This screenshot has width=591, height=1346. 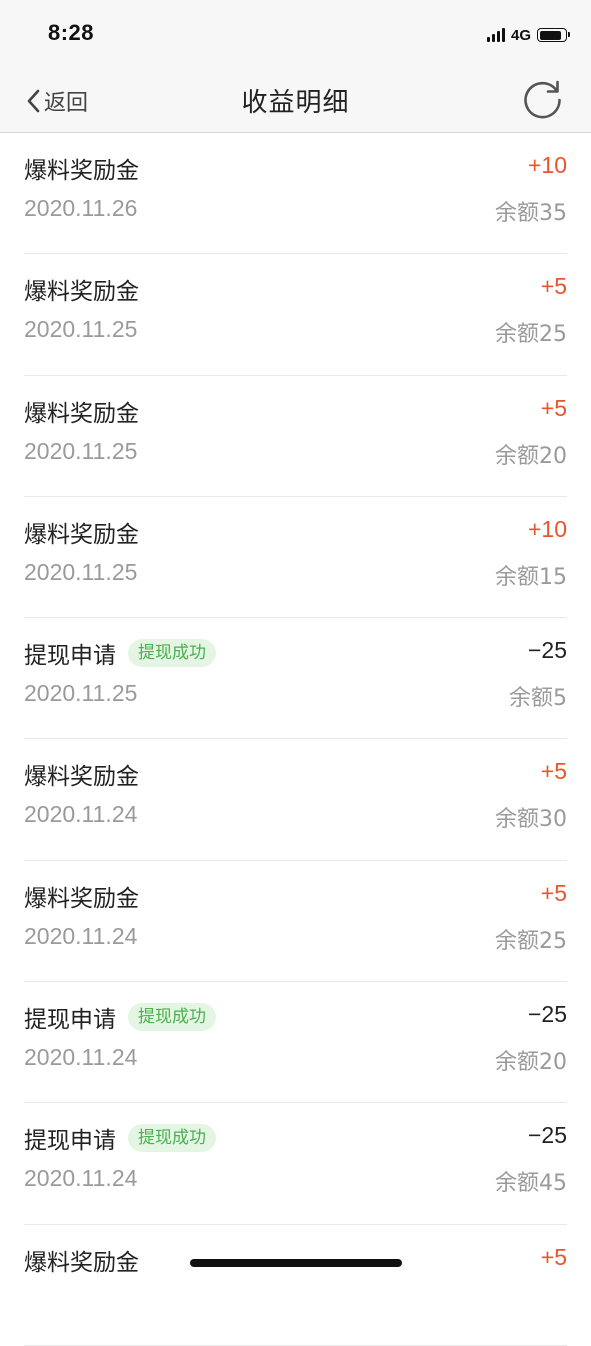 What do you see at coordinates (520, 35) in the screenshot?
I see `network-label: 4G` at bounding box center [520, 35].